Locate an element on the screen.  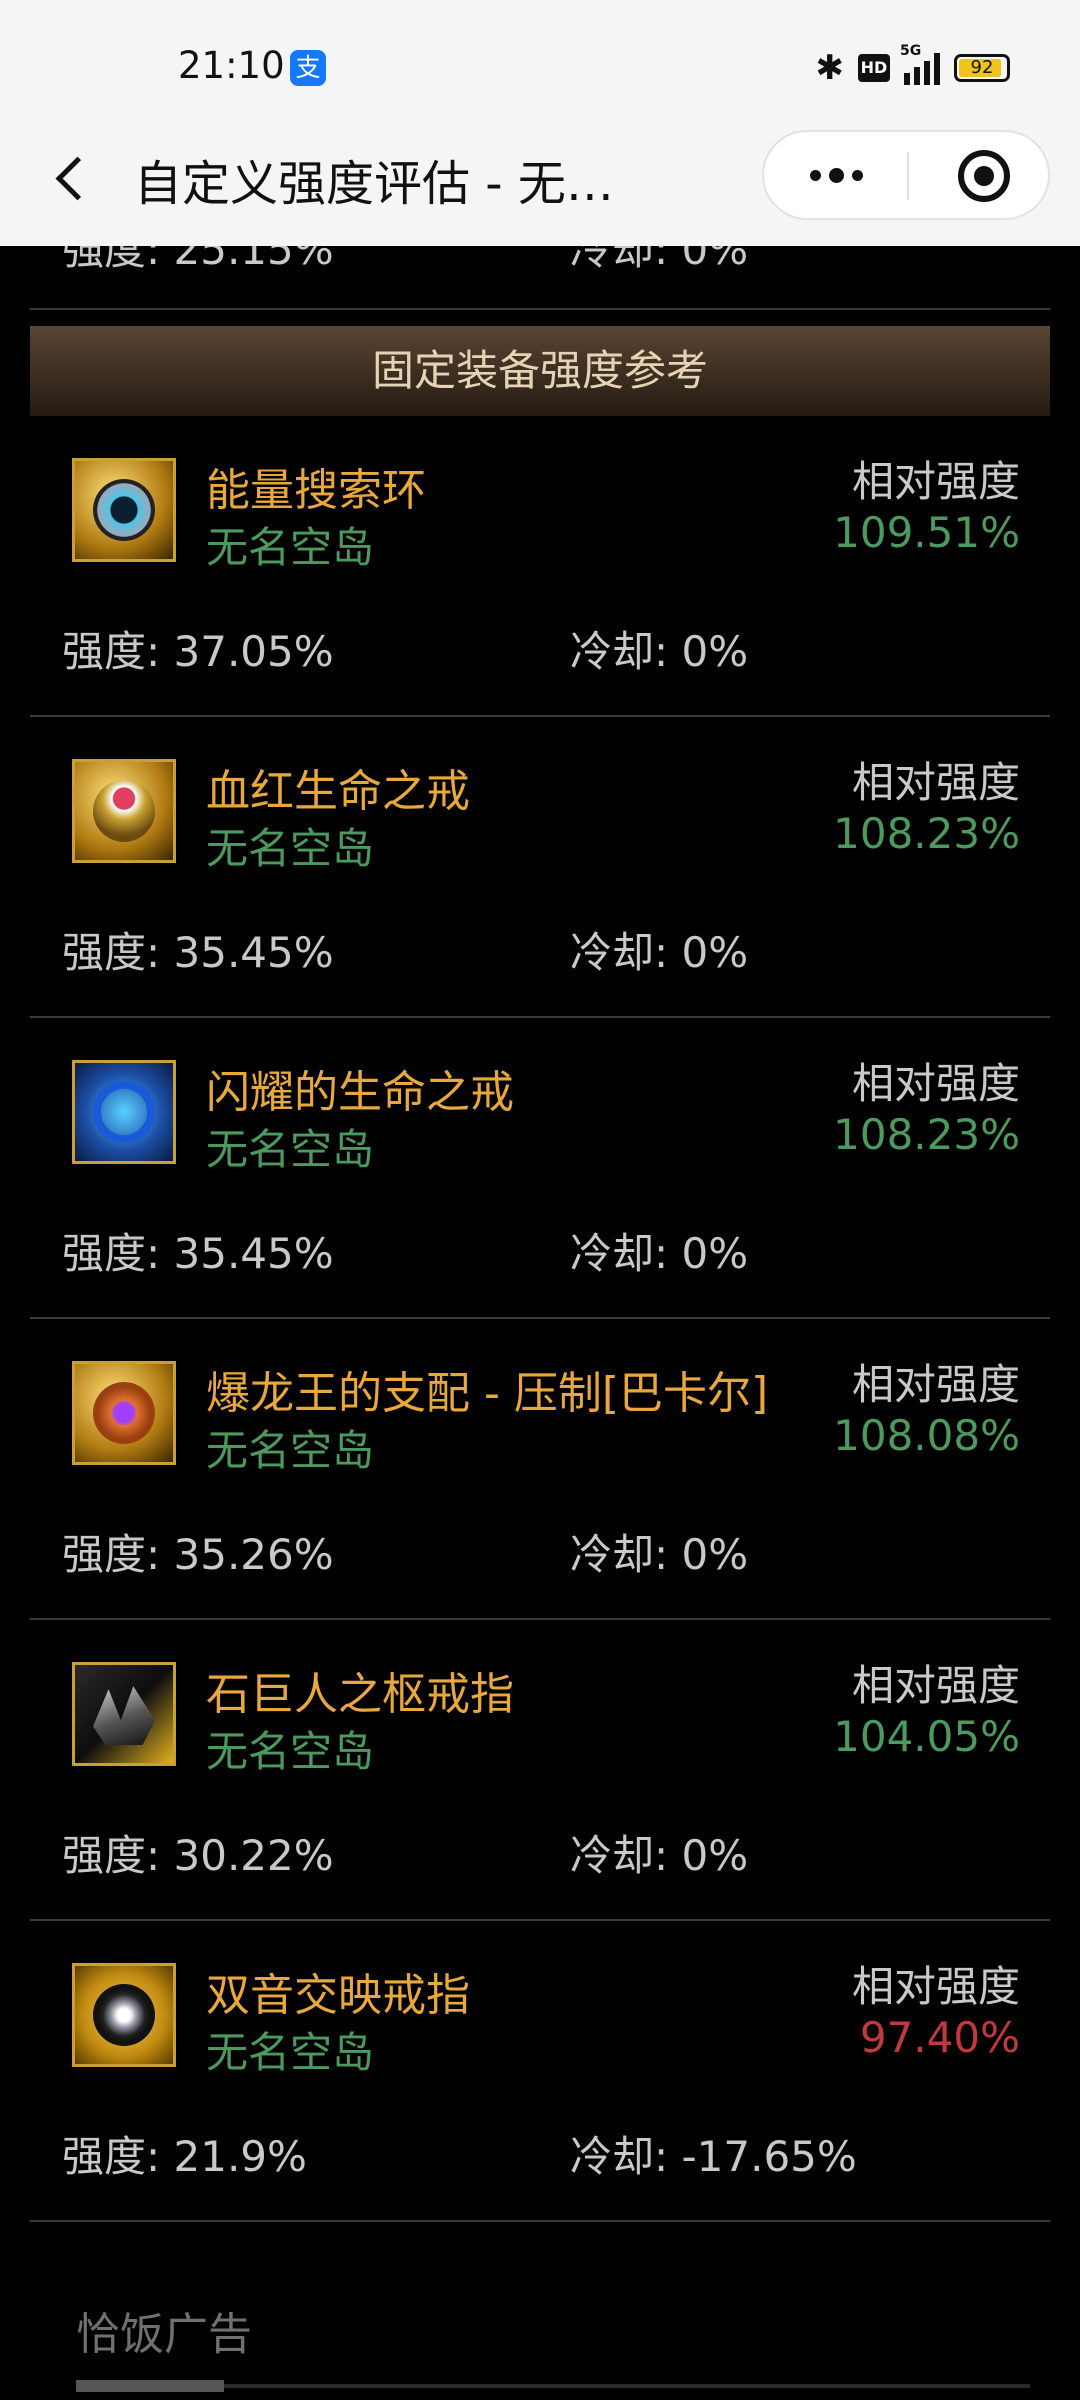
signal-icon: 5G is located at coordinates (920, 64).